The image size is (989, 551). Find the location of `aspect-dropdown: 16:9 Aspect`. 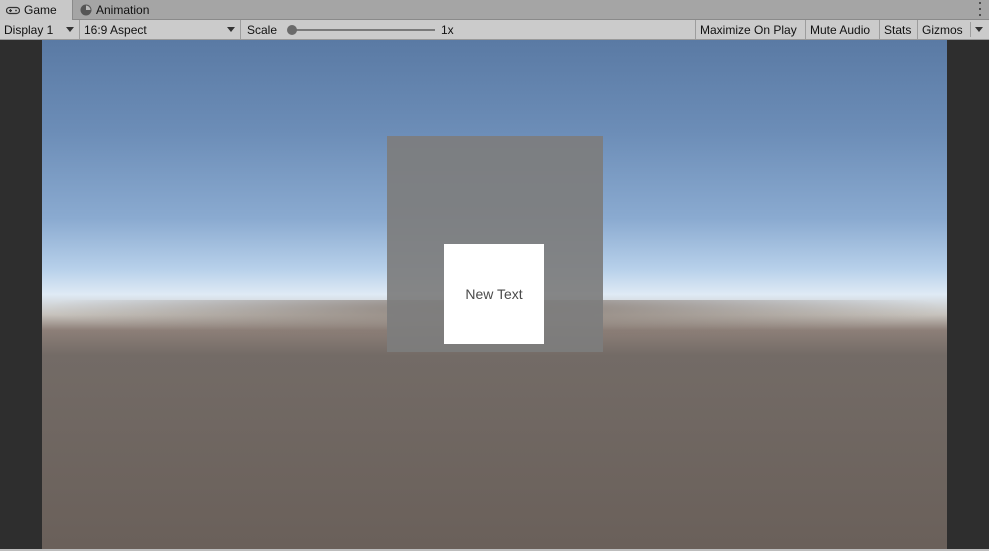

aspect-dropdown: 16:9 Aspect is located at coordinates (160, 29).